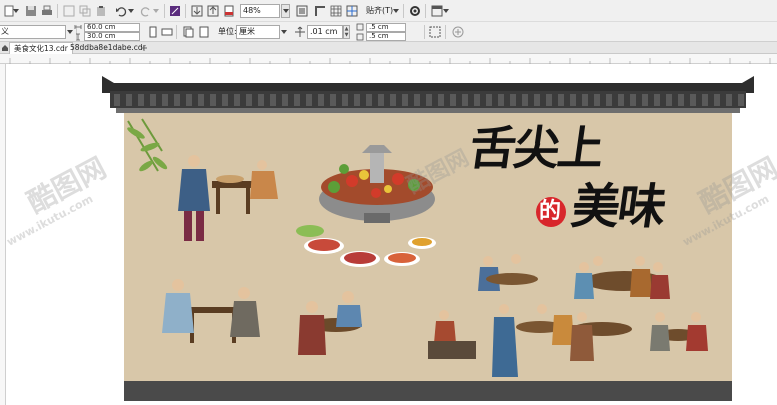 The height and width of the screenshot is (405, 777). I want to click on units-select: 厘米, so click(258, 32).